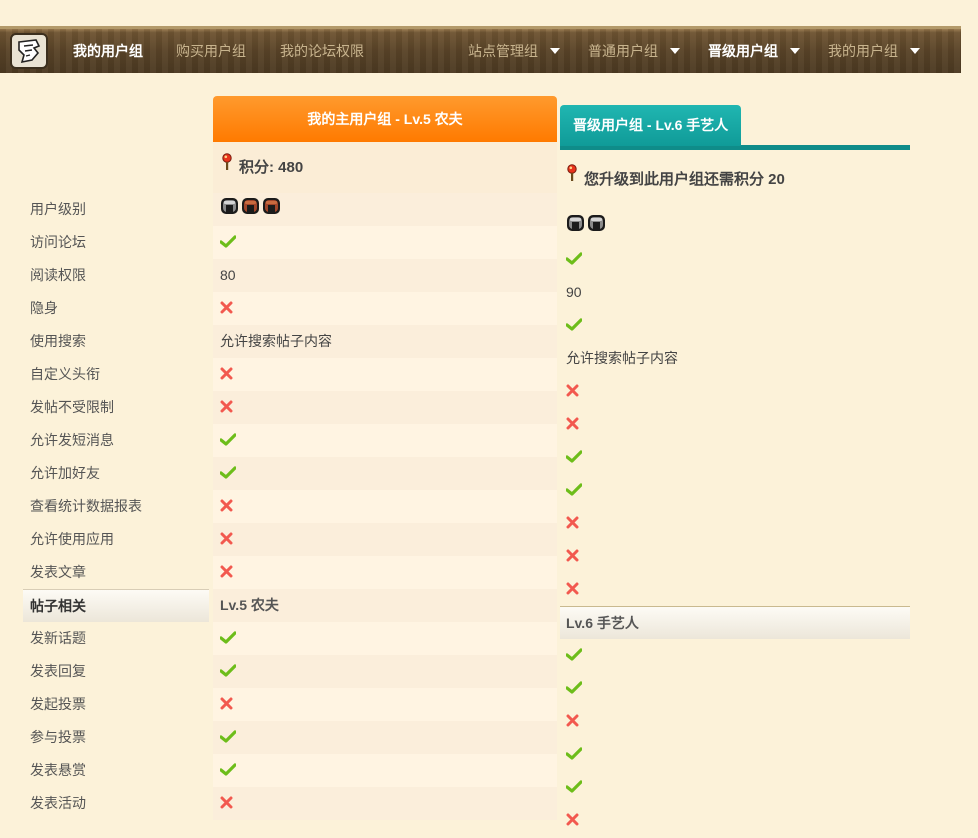 The width and height of the screenshot is (978, 838). I want to click on permission-label: 查看统计数据报表, so click(86, 506).